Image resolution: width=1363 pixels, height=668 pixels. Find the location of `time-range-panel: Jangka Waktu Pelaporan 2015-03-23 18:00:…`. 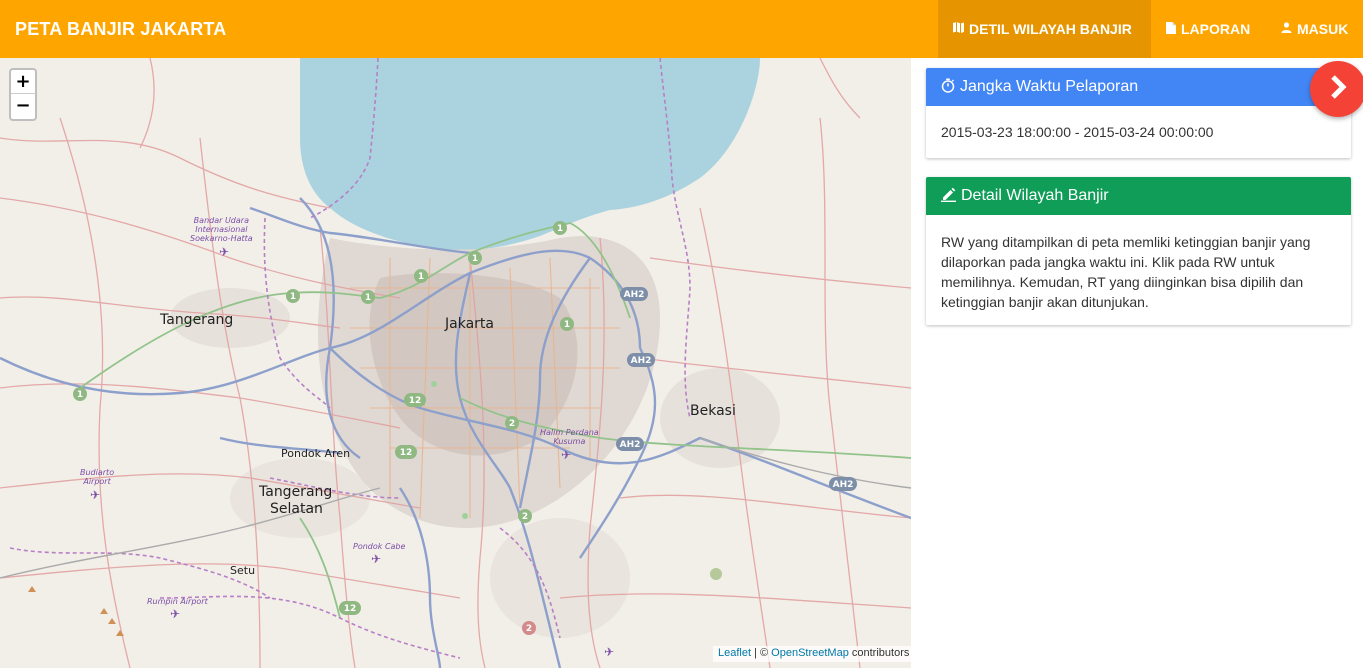

time-range-panel: Jangka Waktu Pelaporan 2015-03-23 18:00:… is located at coordinates (1138, 113).